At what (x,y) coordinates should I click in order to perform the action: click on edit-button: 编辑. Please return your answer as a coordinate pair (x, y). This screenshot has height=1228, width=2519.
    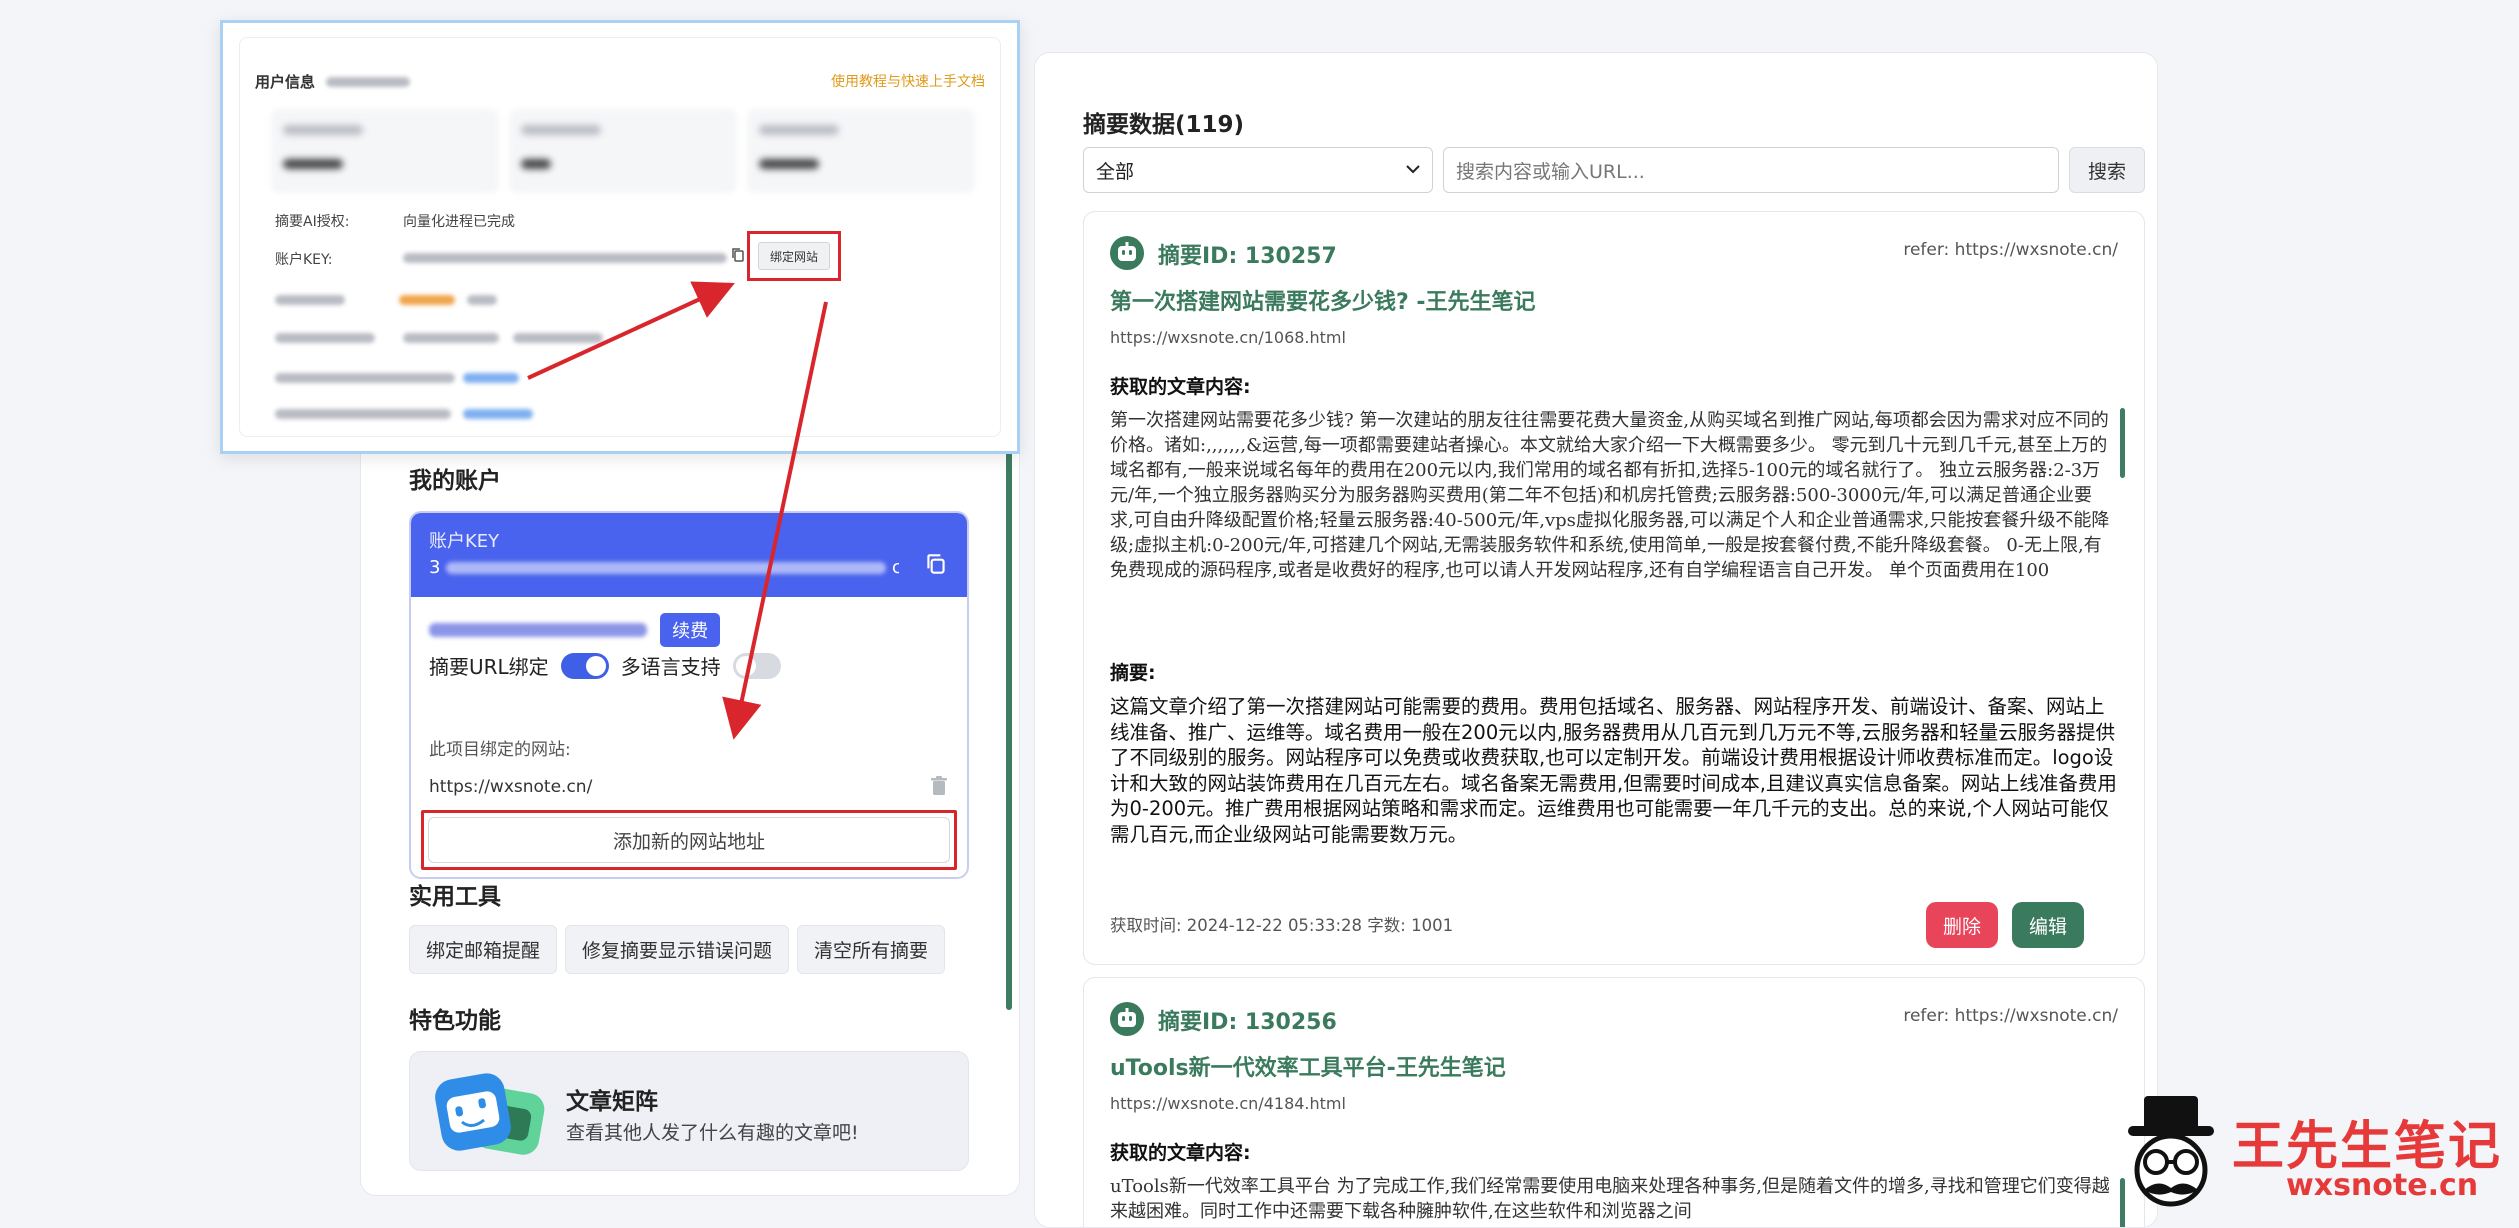
    Looking at the image, I should click on (2048, 925).